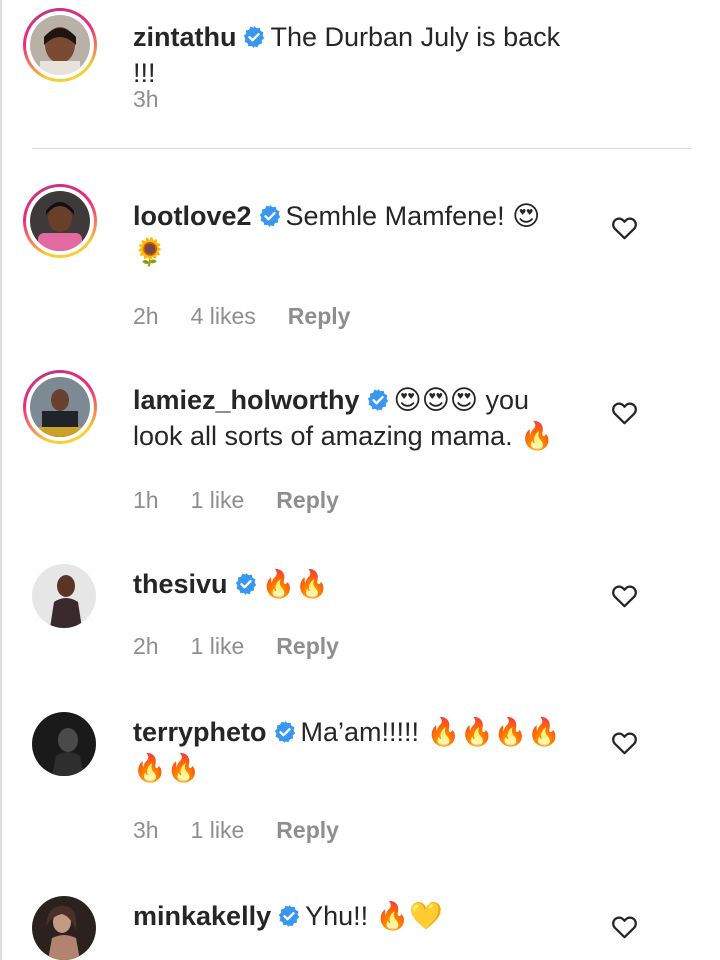 This screenshot has width=720, height=960. I want to click on caption-time: 3h, so click(146, 99).